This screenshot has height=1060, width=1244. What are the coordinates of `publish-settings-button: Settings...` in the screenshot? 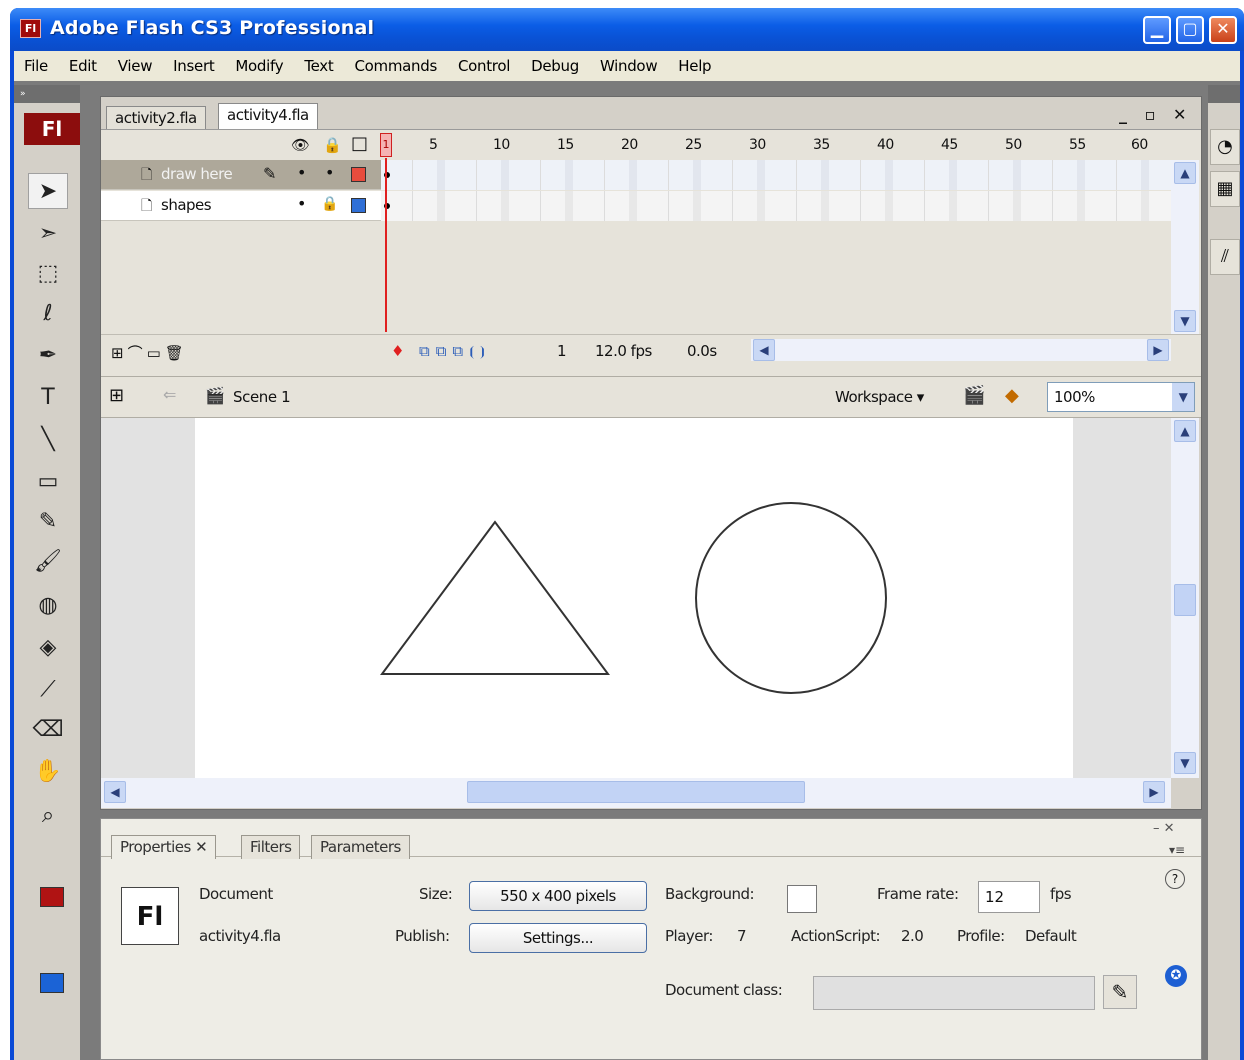 It's located at (558, 938).